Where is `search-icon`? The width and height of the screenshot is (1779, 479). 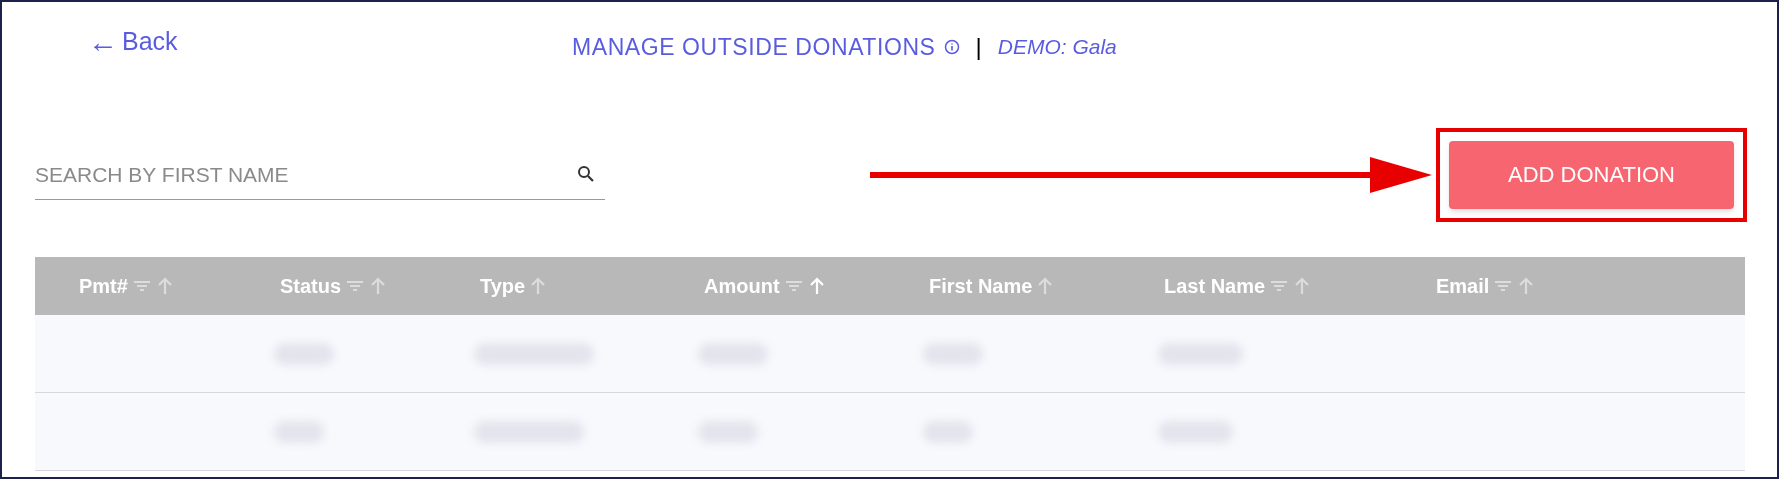 search-icon is located at coordinates (586, 174).